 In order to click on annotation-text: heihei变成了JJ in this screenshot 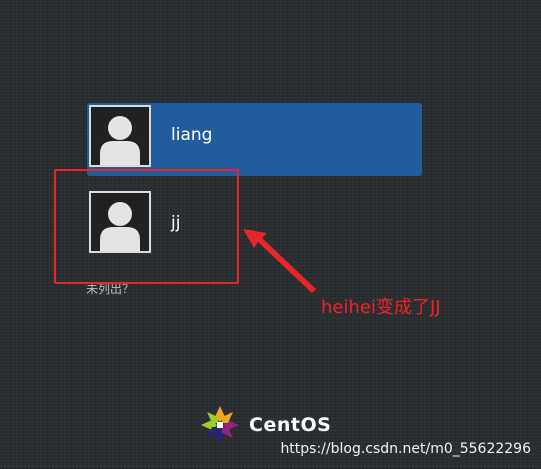, I will do `click(381, 307)`.